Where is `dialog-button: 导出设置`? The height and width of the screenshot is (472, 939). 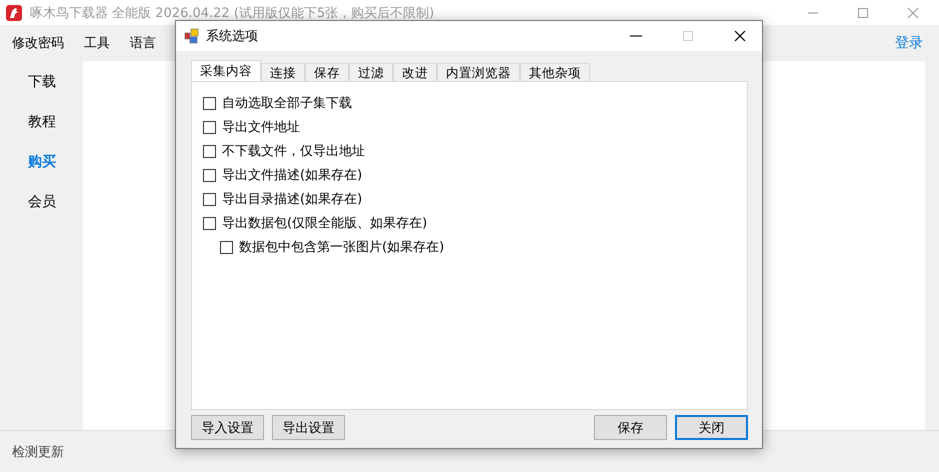
dialog-button: 导出设置 is located at coordinates (308, 427).